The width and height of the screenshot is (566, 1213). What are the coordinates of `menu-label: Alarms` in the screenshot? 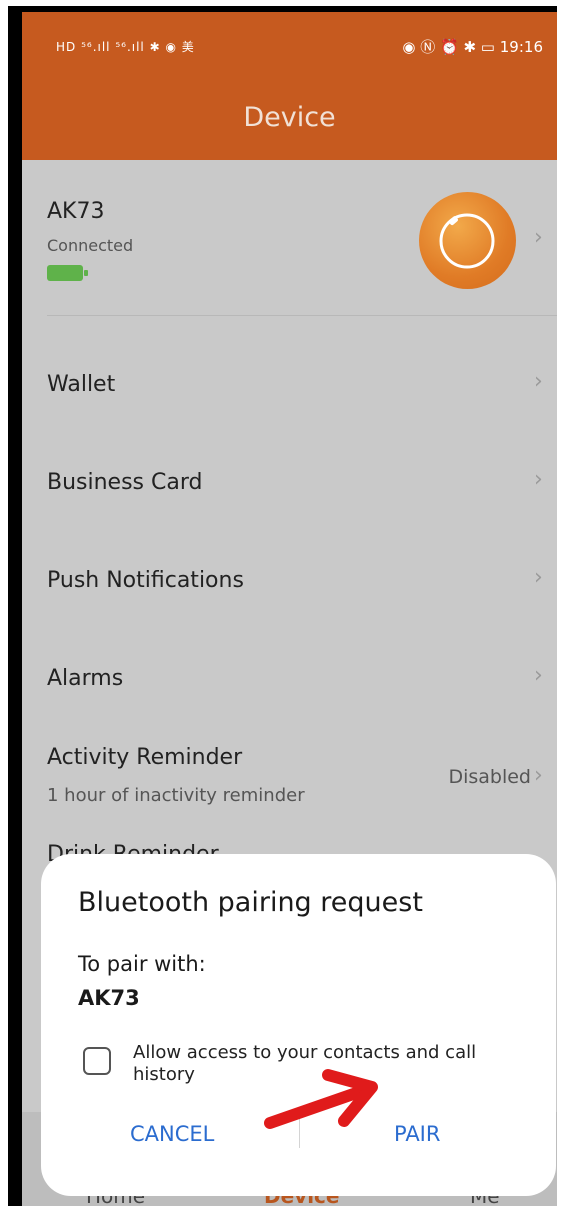 It's located at (85, 678).